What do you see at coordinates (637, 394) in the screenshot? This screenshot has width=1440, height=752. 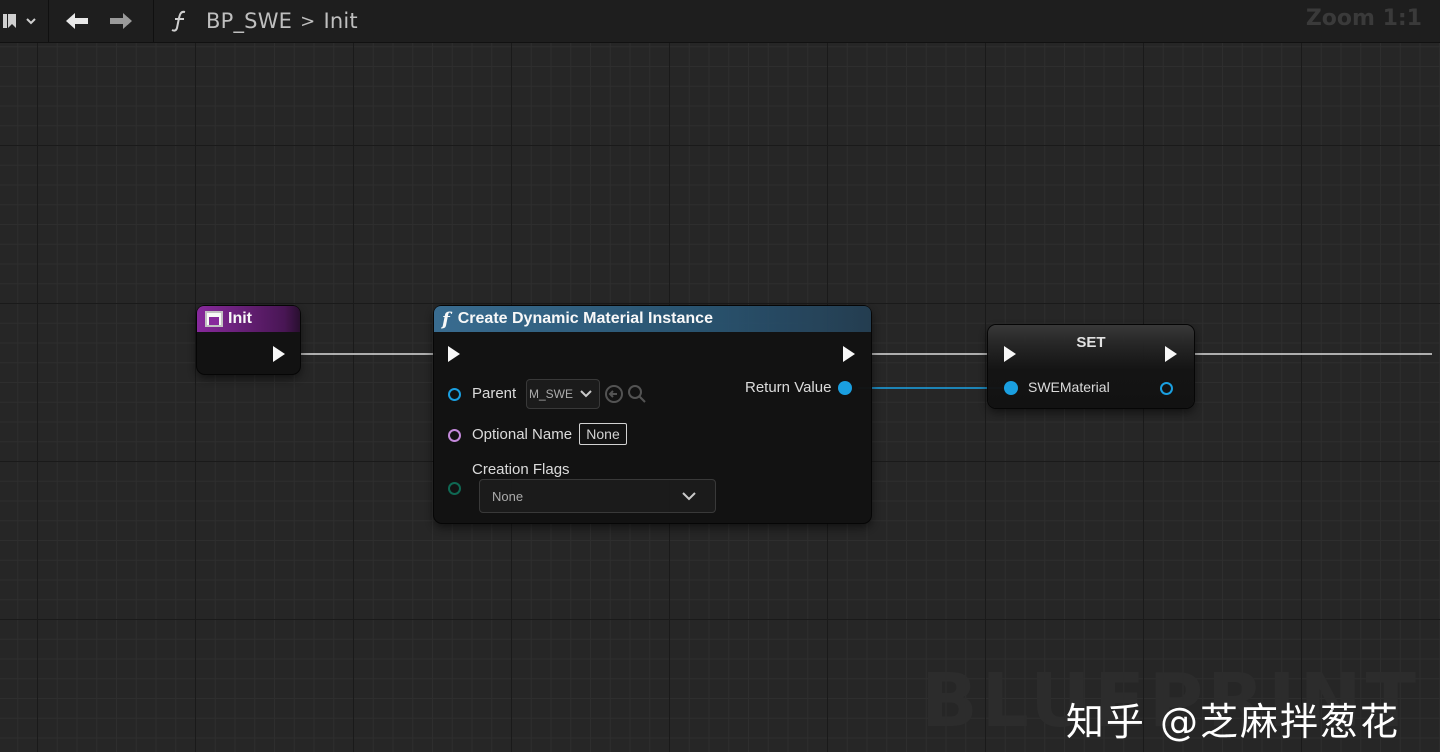 I see `browse-asset-search-icon` at bounding box center [637, 394].